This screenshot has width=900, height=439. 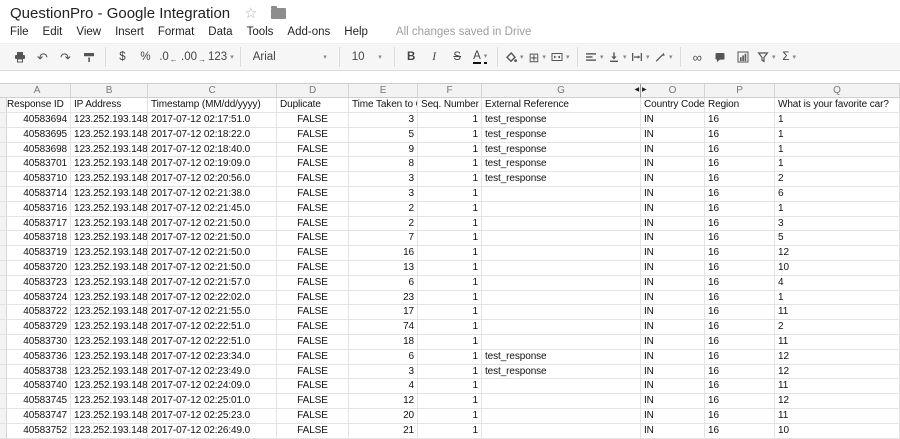 What do you see at coordinates (837, 179) in the screenshot?
I see `cell-Q6: 2` at bounding box center [837, 179].